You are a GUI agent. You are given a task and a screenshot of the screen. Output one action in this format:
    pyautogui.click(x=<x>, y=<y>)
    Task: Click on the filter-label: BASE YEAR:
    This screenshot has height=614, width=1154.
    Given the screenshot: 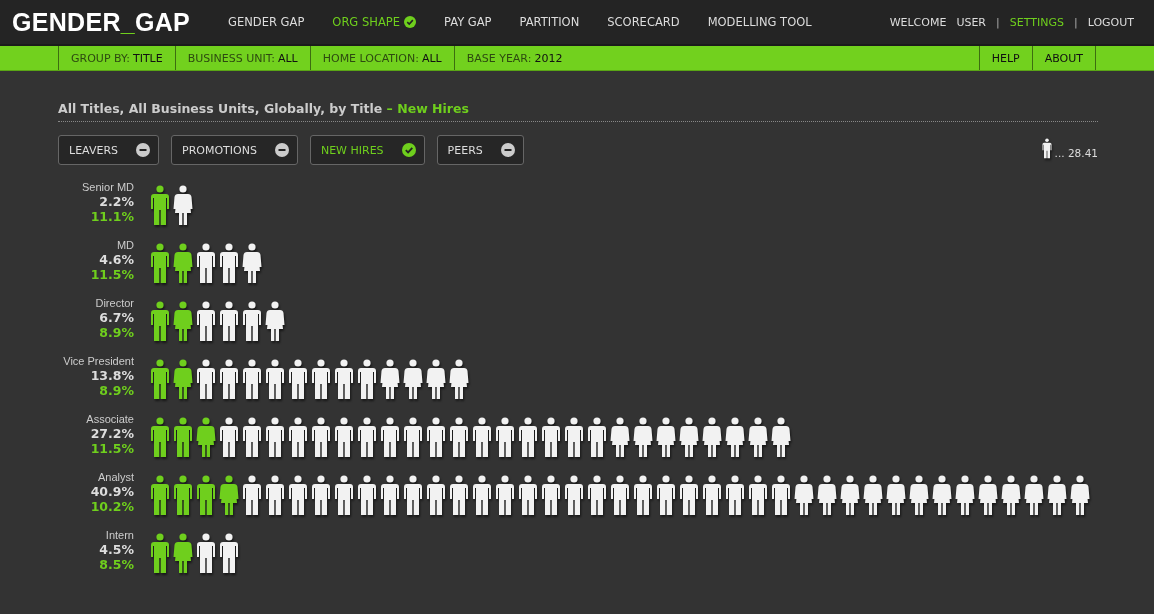 What is the action you would take?
    pyautogui.click(x=499, y=58)
    